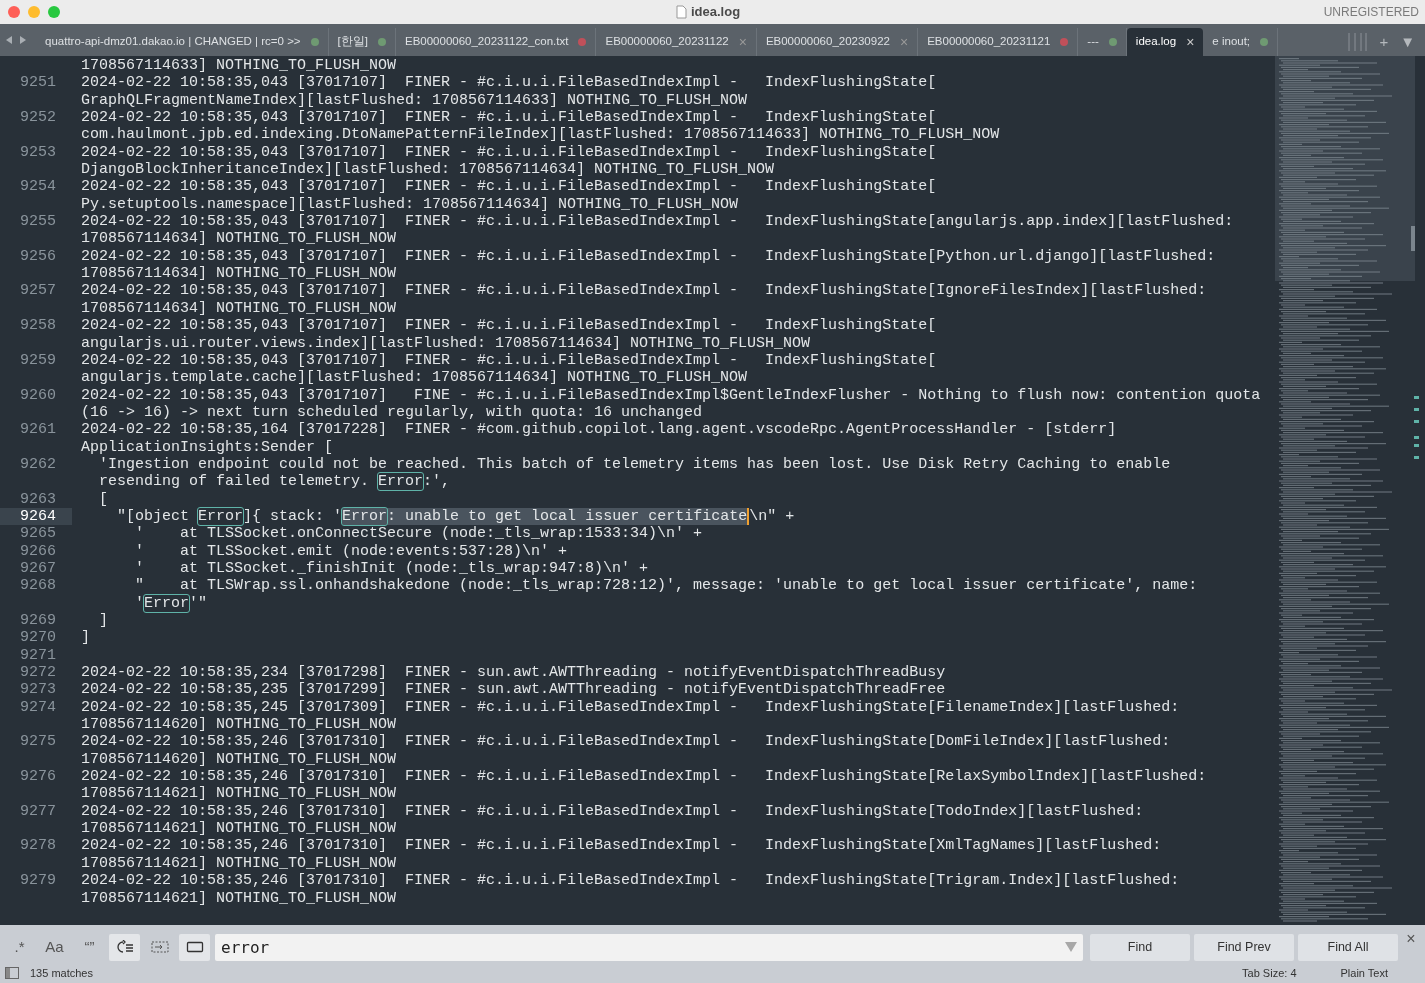  I want to click on forward-icon, so click(23, 40).